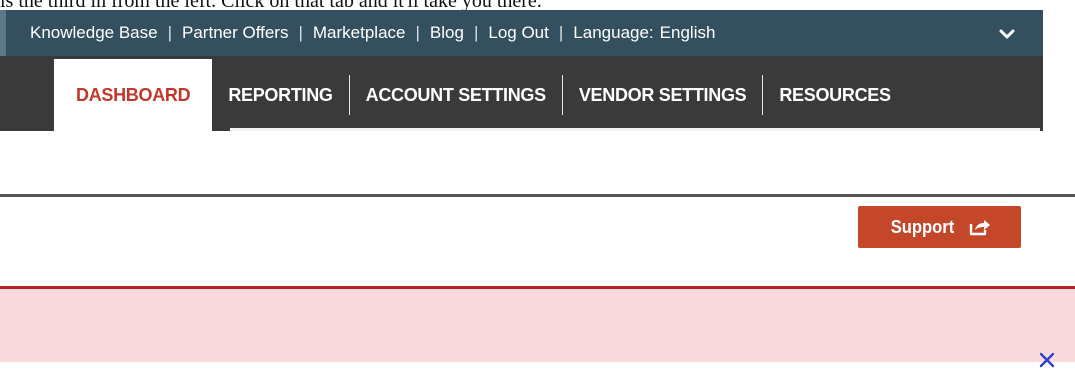  I want to click on tab-label: RESOURCES, so click(835, 94).